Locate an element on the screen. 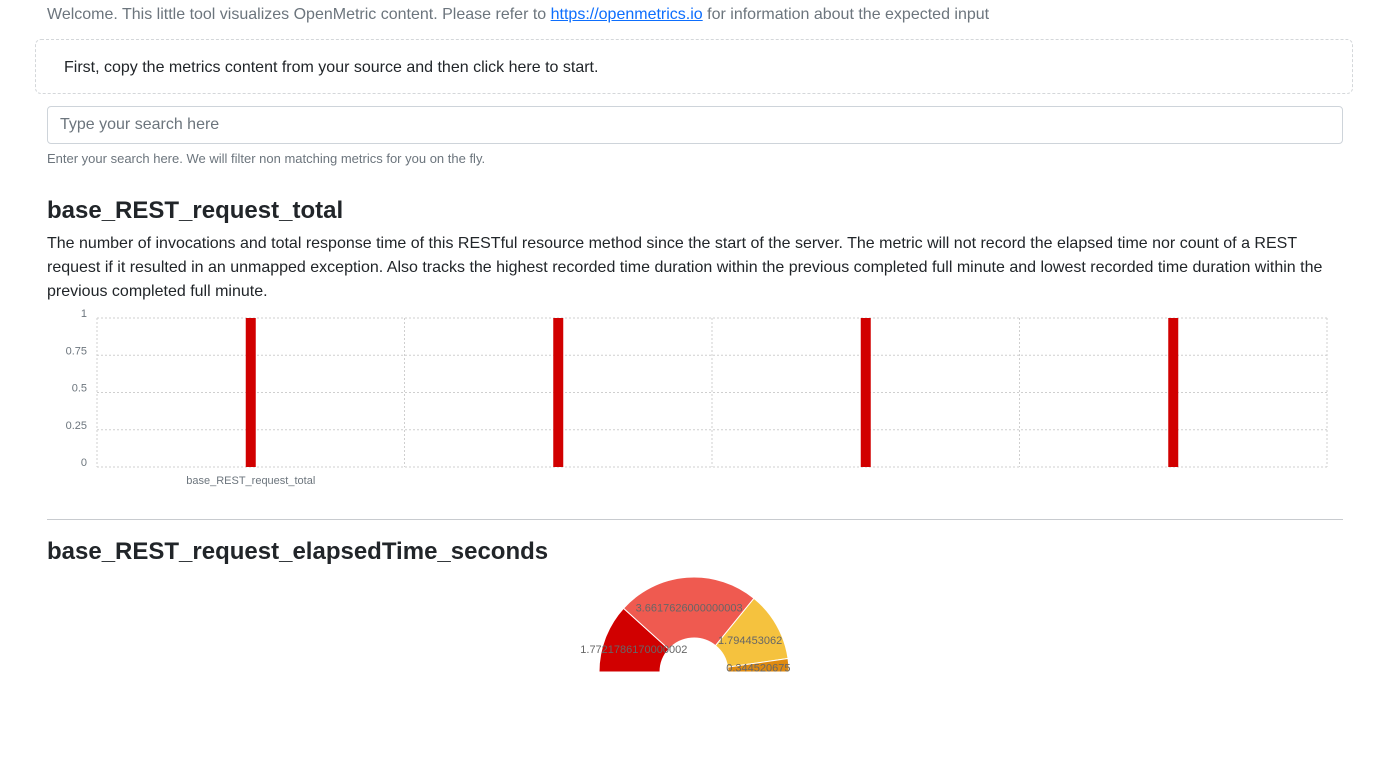  slice-label: 3.6617626000000003 is located at coordinates (689, 609).